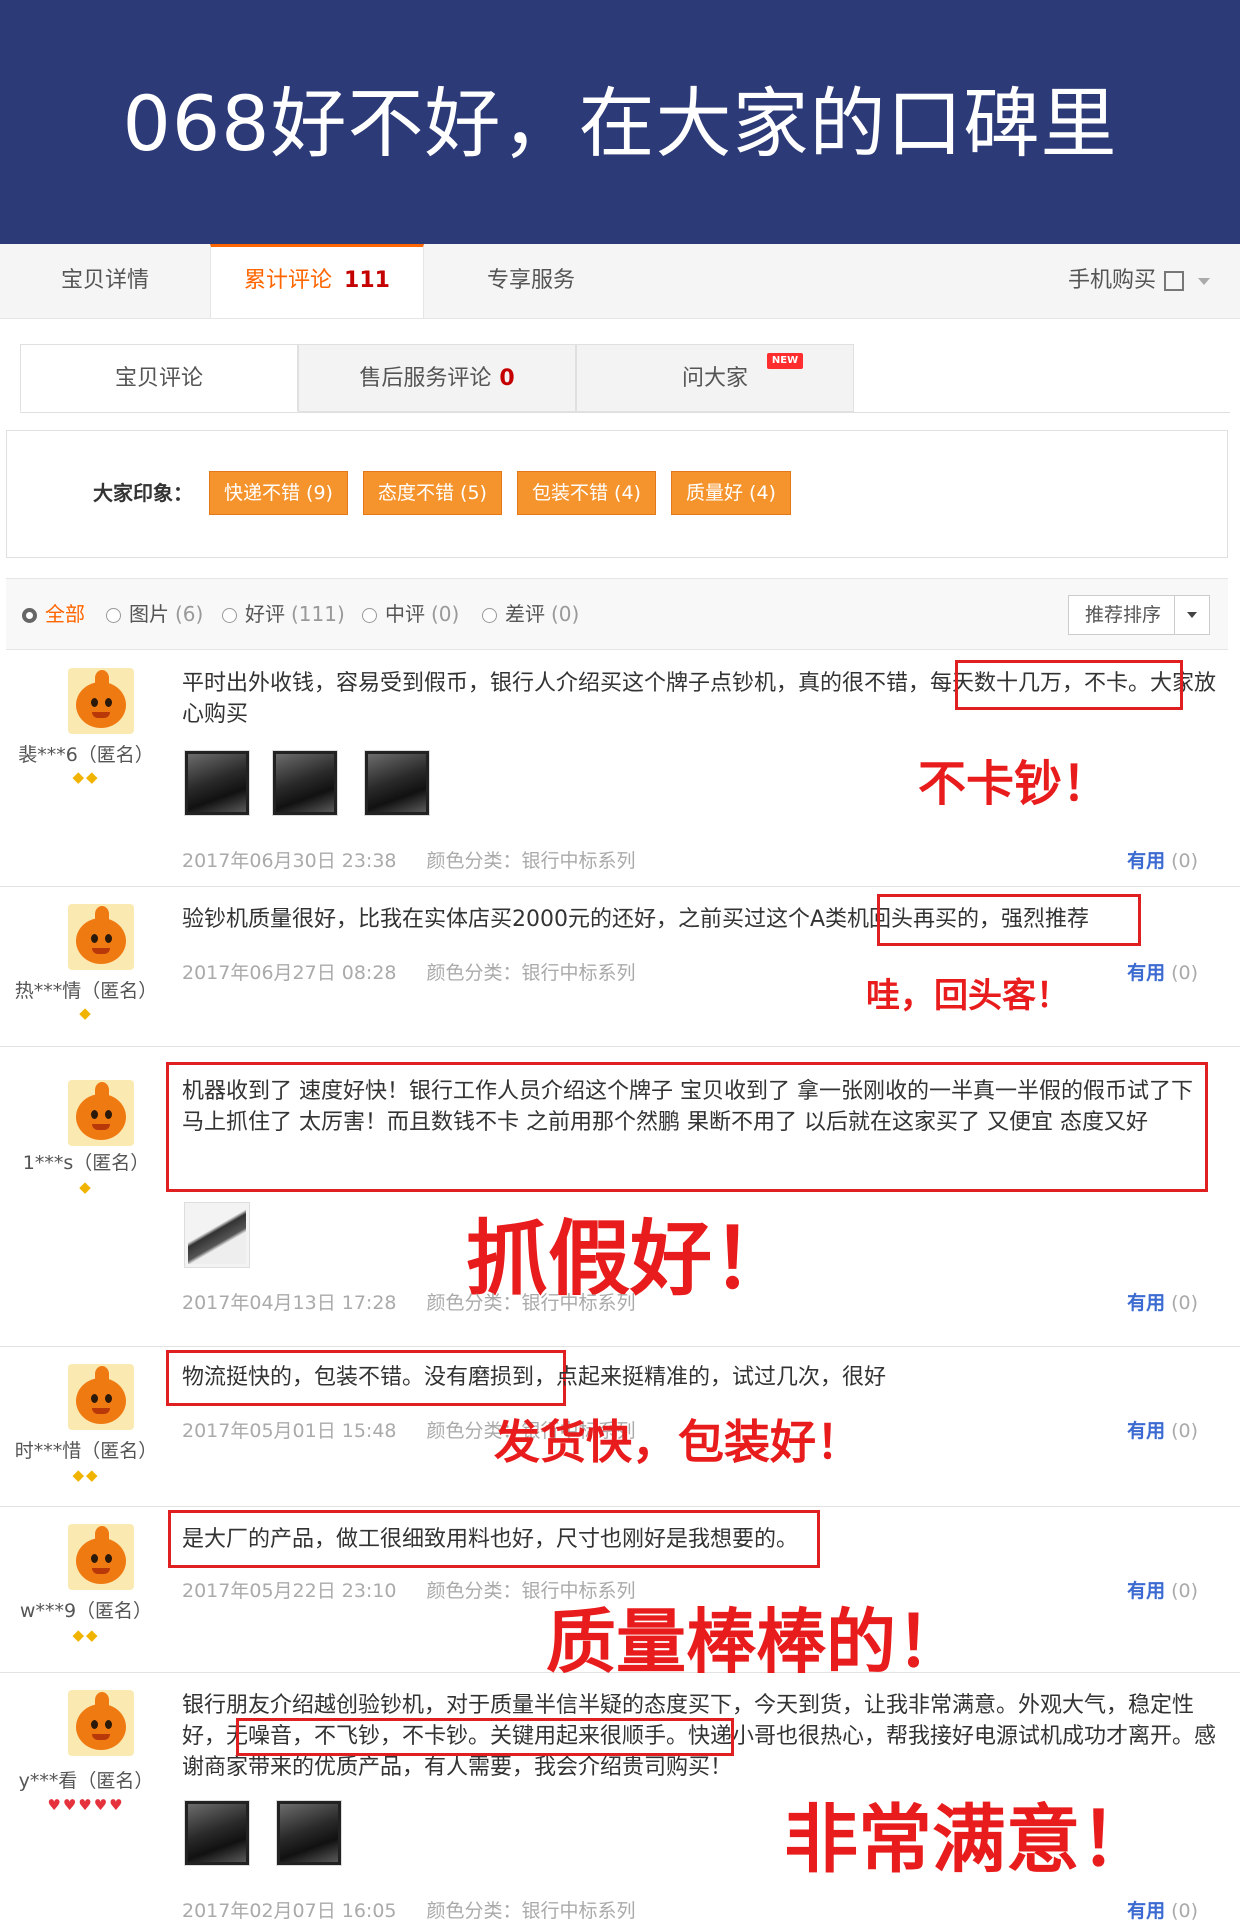 This screenshot has height=1923, width=1240. Describe the element at coordinates (86, 1451) in the screenshot. I see `reviewer-name: 时***惜（匿名）` at that location.